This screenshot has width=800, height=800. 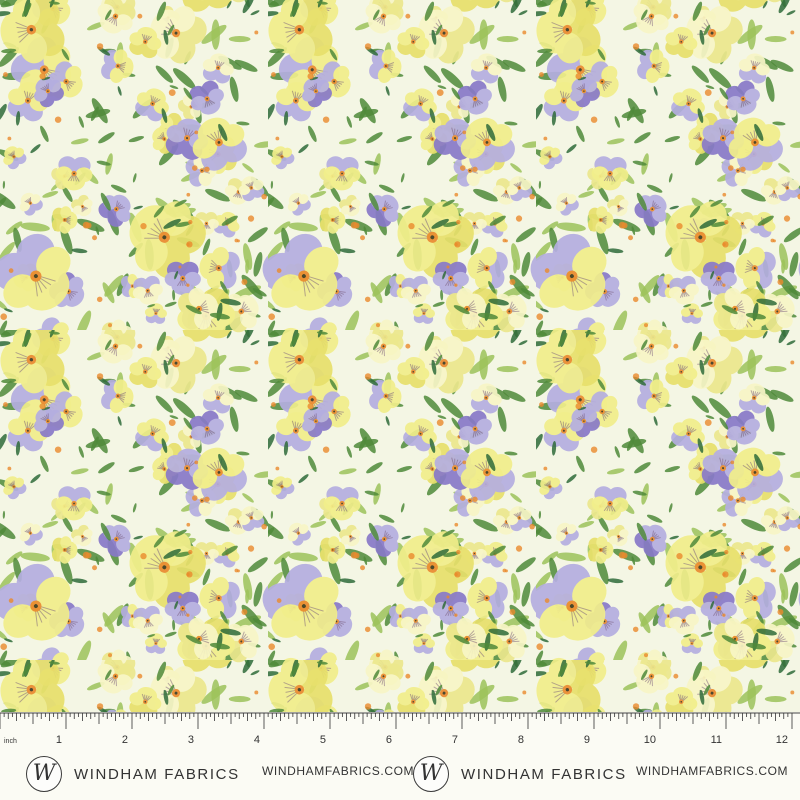 I want to click on brand-block-right: W WINDHAM FABRICS, so click(x=520, y=774).